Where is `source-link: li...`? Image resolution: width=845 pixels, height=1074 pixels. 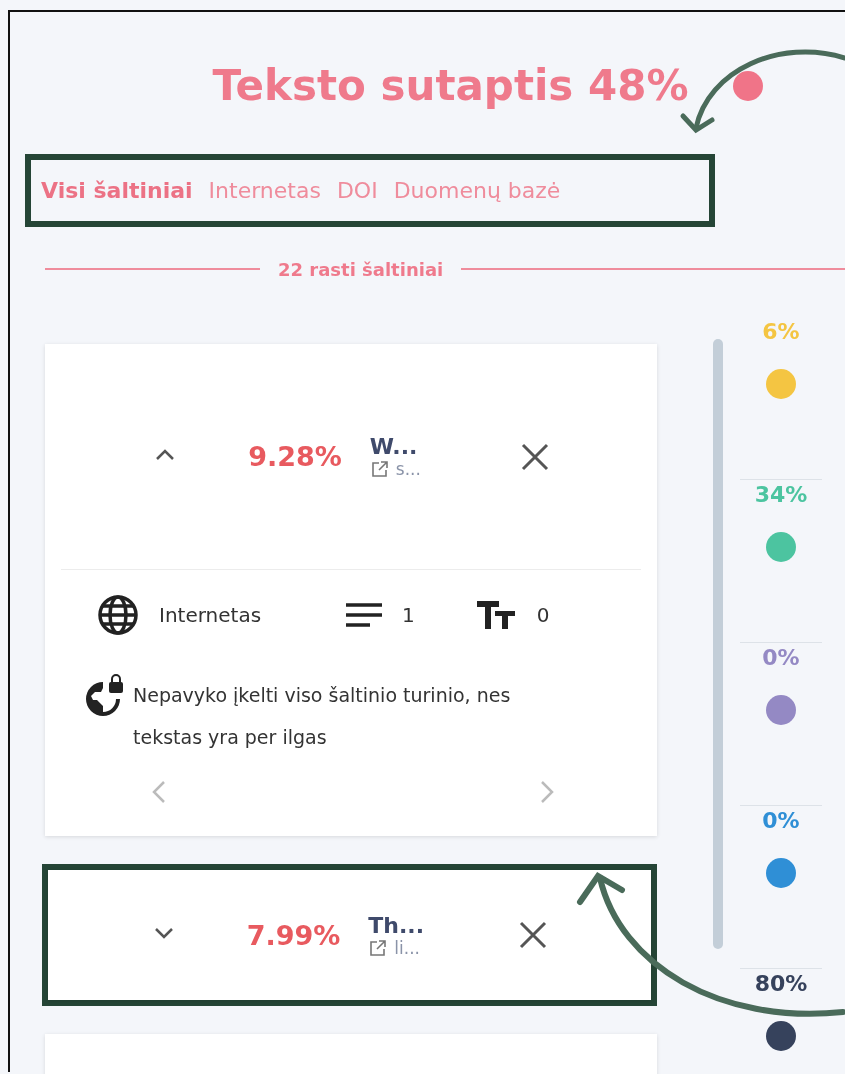
source-link: li... is located at coordinates (407, 947).